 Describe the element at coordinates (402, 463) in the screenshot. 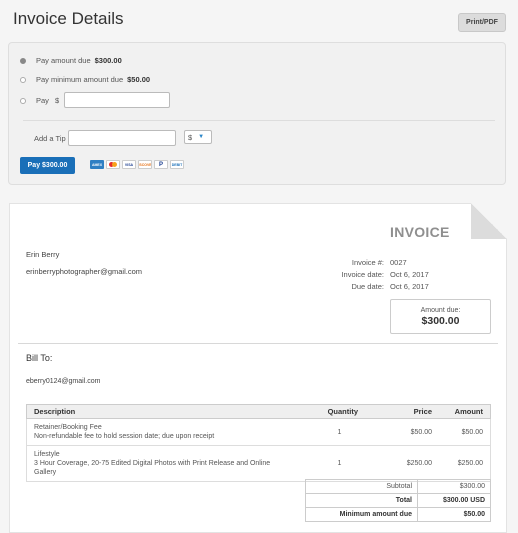

I see `item-price: $250.00` at that location.